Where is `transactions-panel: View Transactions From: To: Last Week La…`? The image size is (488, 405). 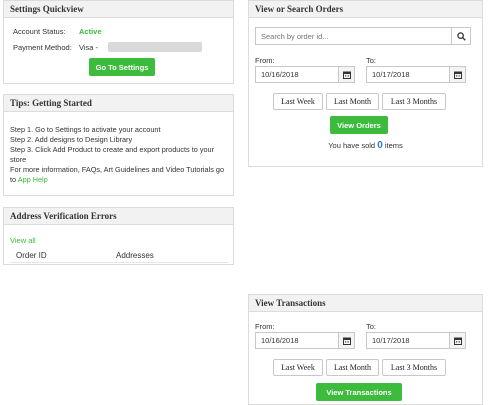 transactions-panel: View Transactions From: To: Last Week La… is located at coordinates (365, 349).